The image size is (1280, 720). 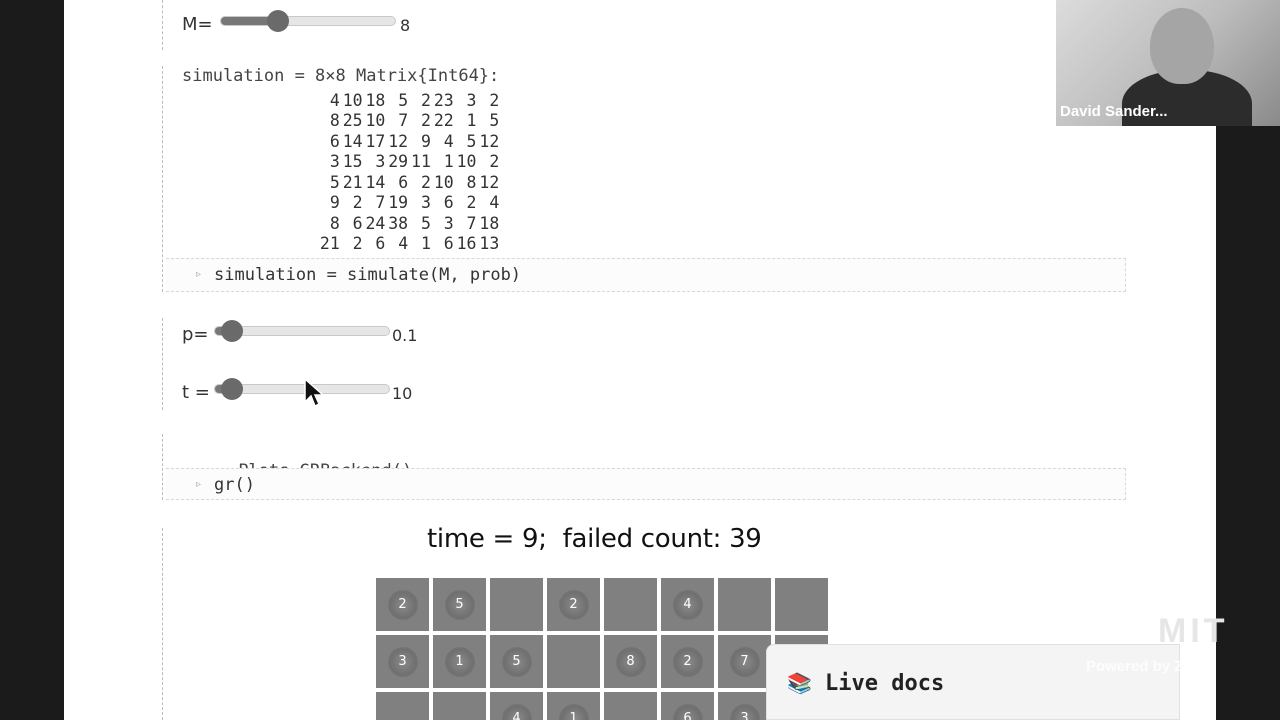 What do you see at coordinates (367, 275) in the screenshot?
I see `code-text-simulate: simulation = simulate(M, prob)` at bounding box center [367, 275].